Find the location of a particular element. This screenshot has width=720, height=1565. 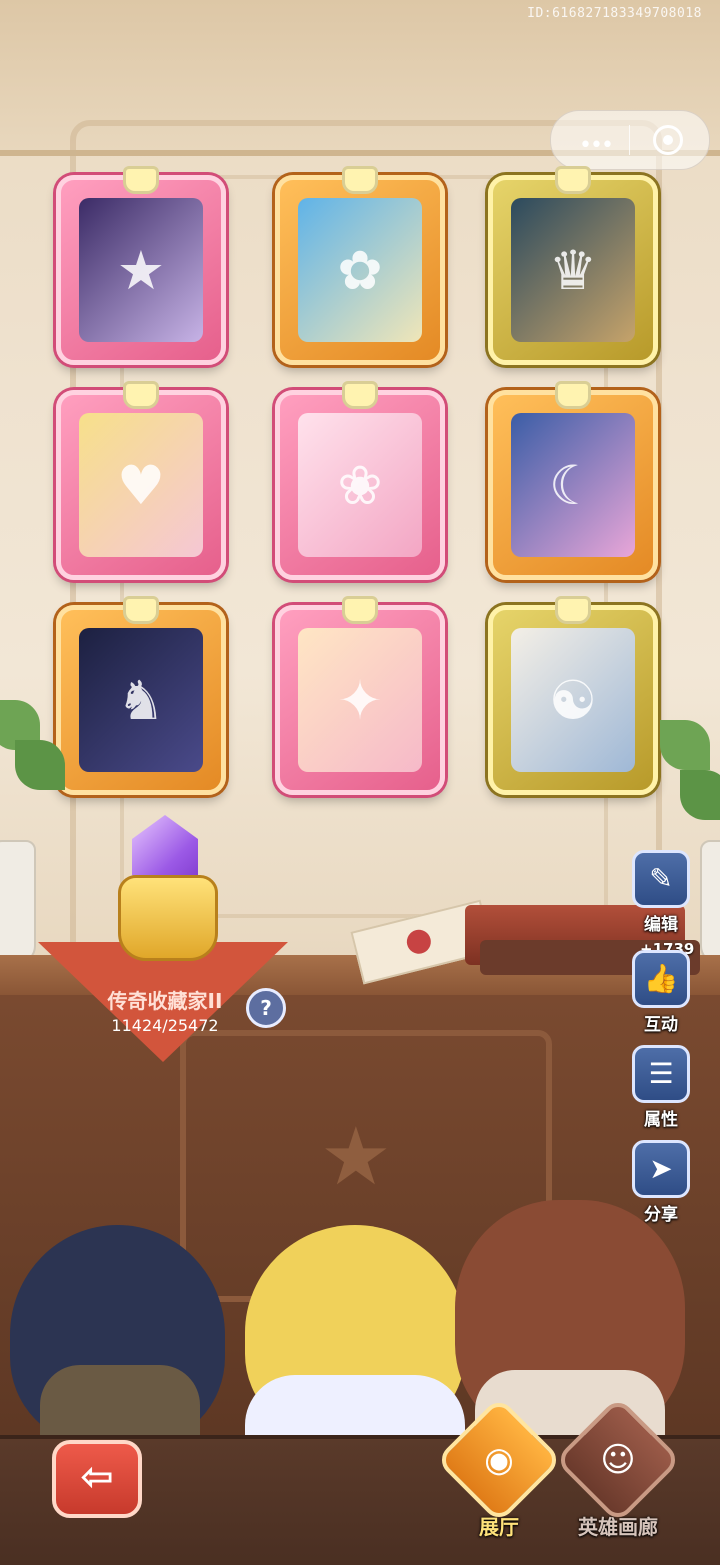

back-button: ⇦ is located at coordinates (97, 1479).